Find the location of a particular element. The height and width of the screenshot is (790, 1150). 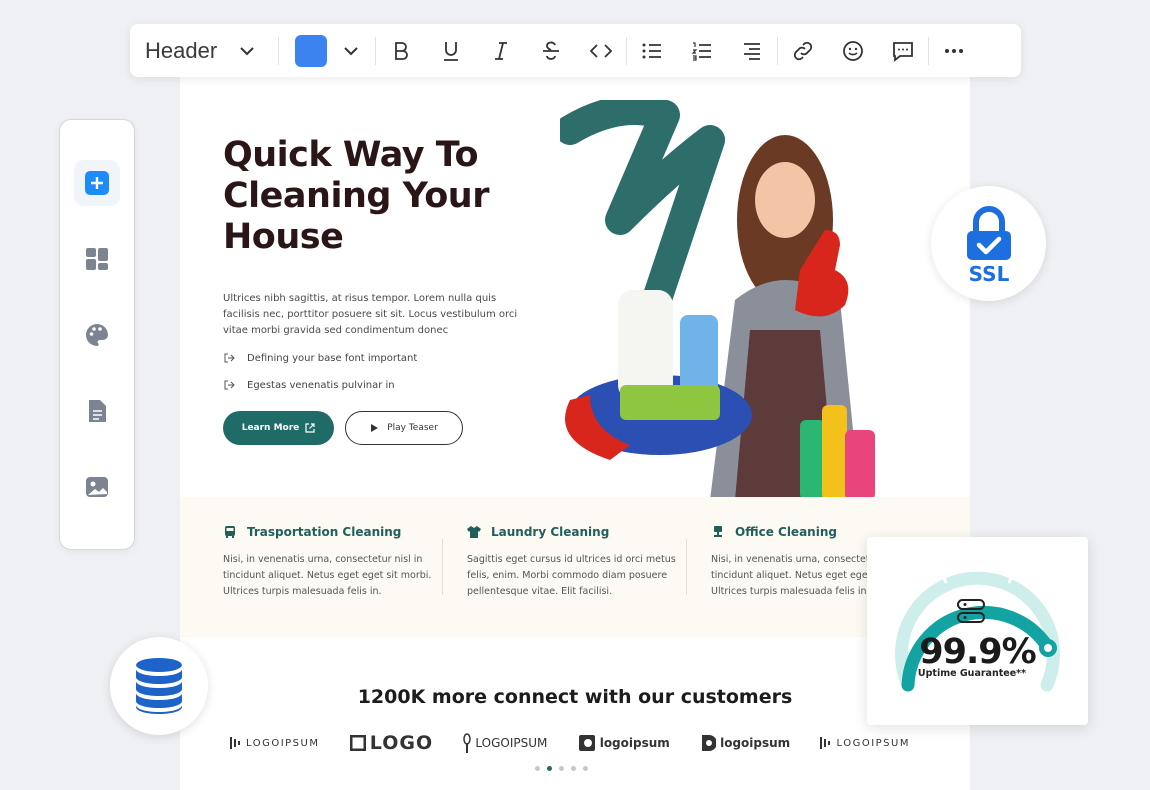

document-icon is located at coordinates (97, 411).